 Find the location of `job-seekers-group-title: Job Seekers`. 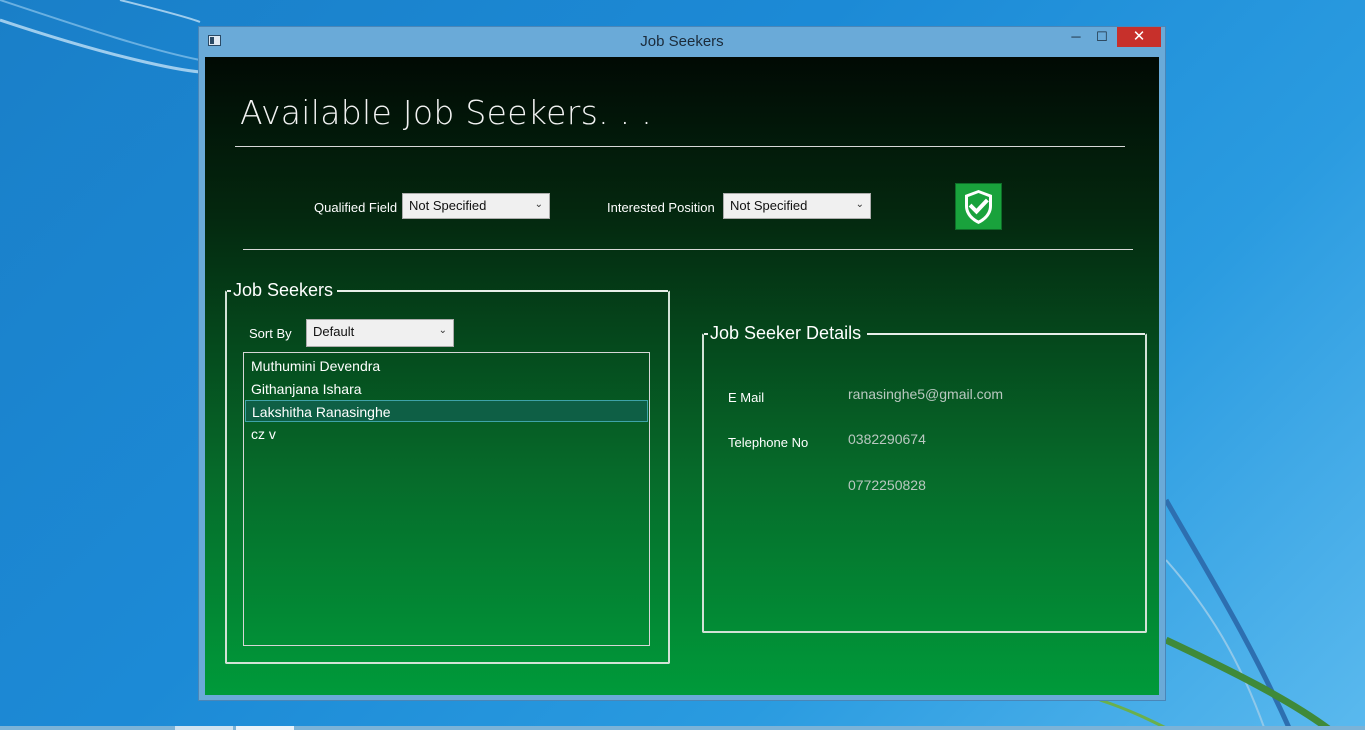

job-seekers-group-title: Job Seekers is located at coordinates (283, 290).